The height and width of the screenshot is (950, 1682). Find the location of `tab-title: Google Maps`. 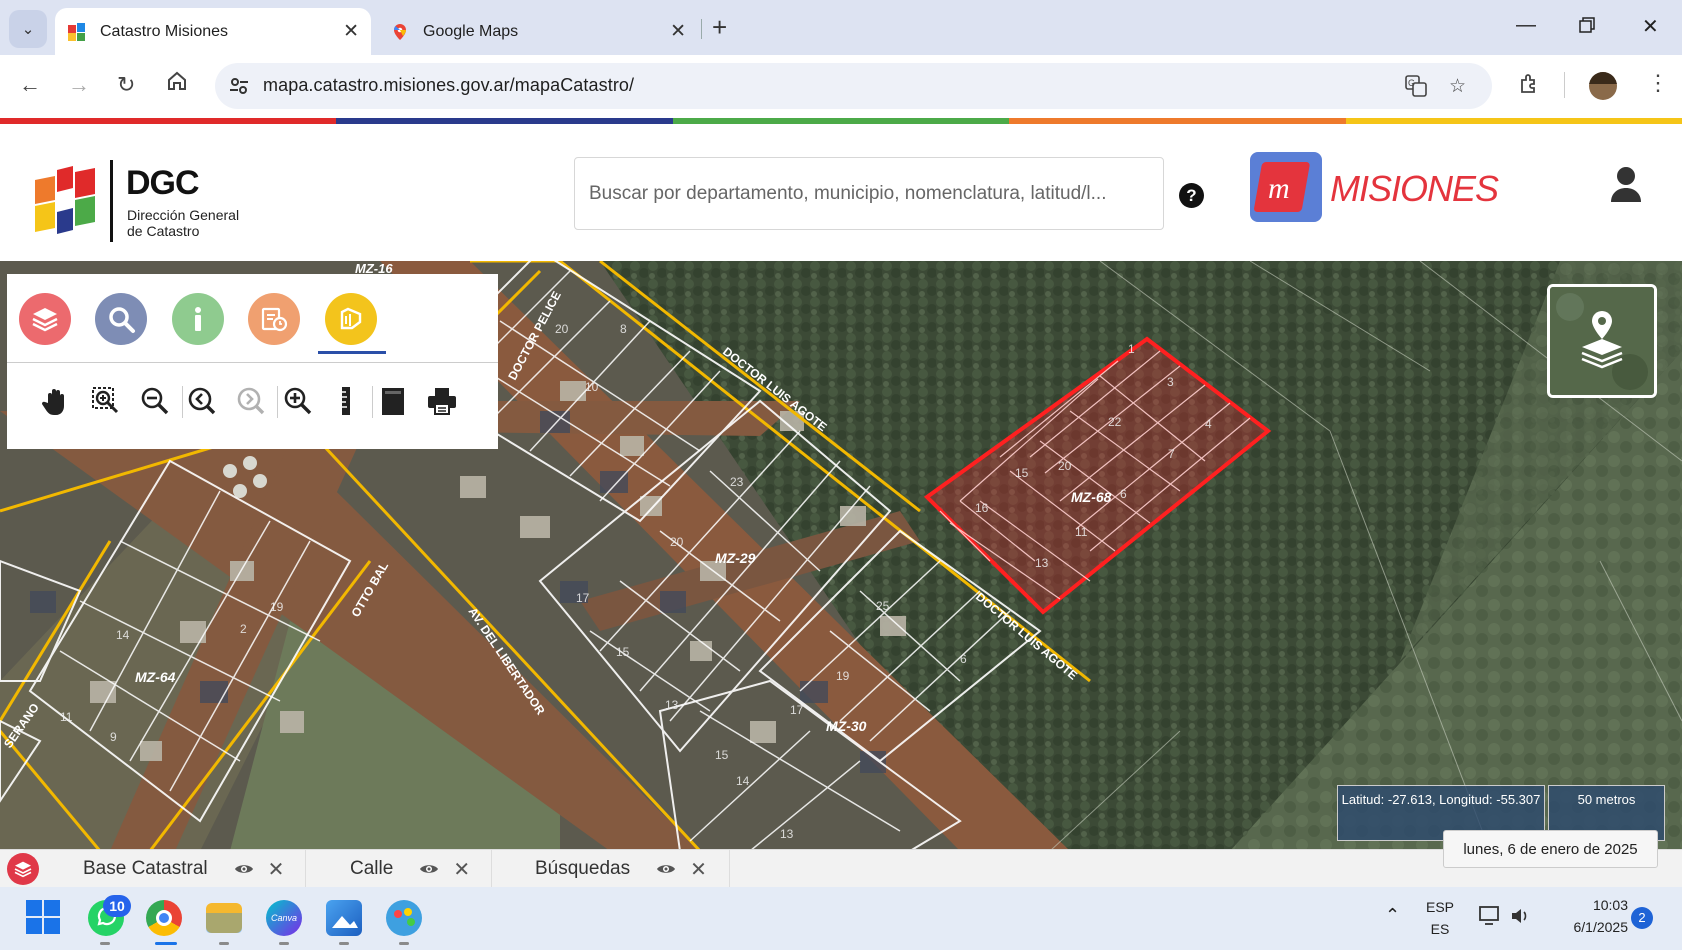

tab-title: Google Maps is located at coordinates (471, 31).